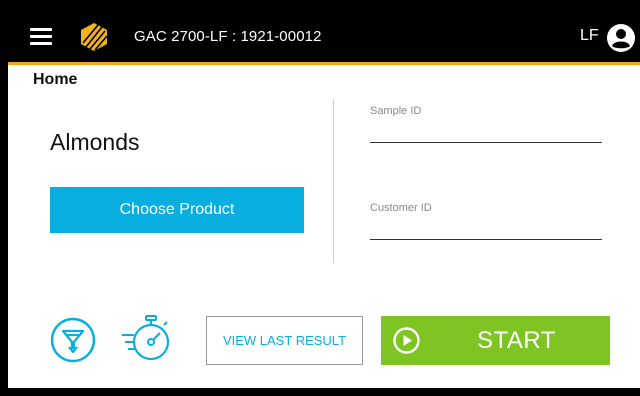  I want to click on customer-id-label: Customer ID, so click(401, 208).